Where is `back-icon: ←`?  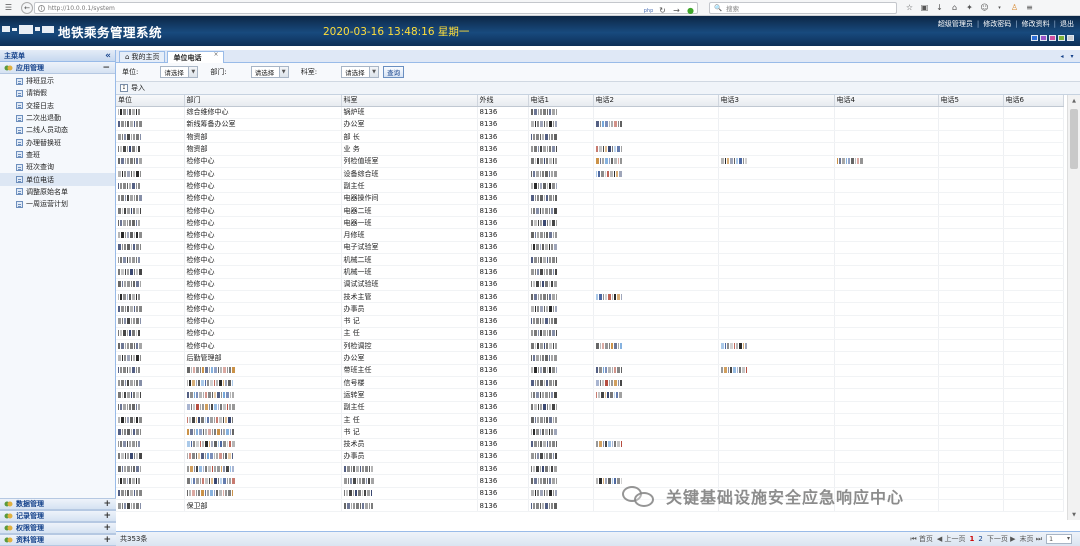
back-icon: ← is located at coordinates (27, 7).